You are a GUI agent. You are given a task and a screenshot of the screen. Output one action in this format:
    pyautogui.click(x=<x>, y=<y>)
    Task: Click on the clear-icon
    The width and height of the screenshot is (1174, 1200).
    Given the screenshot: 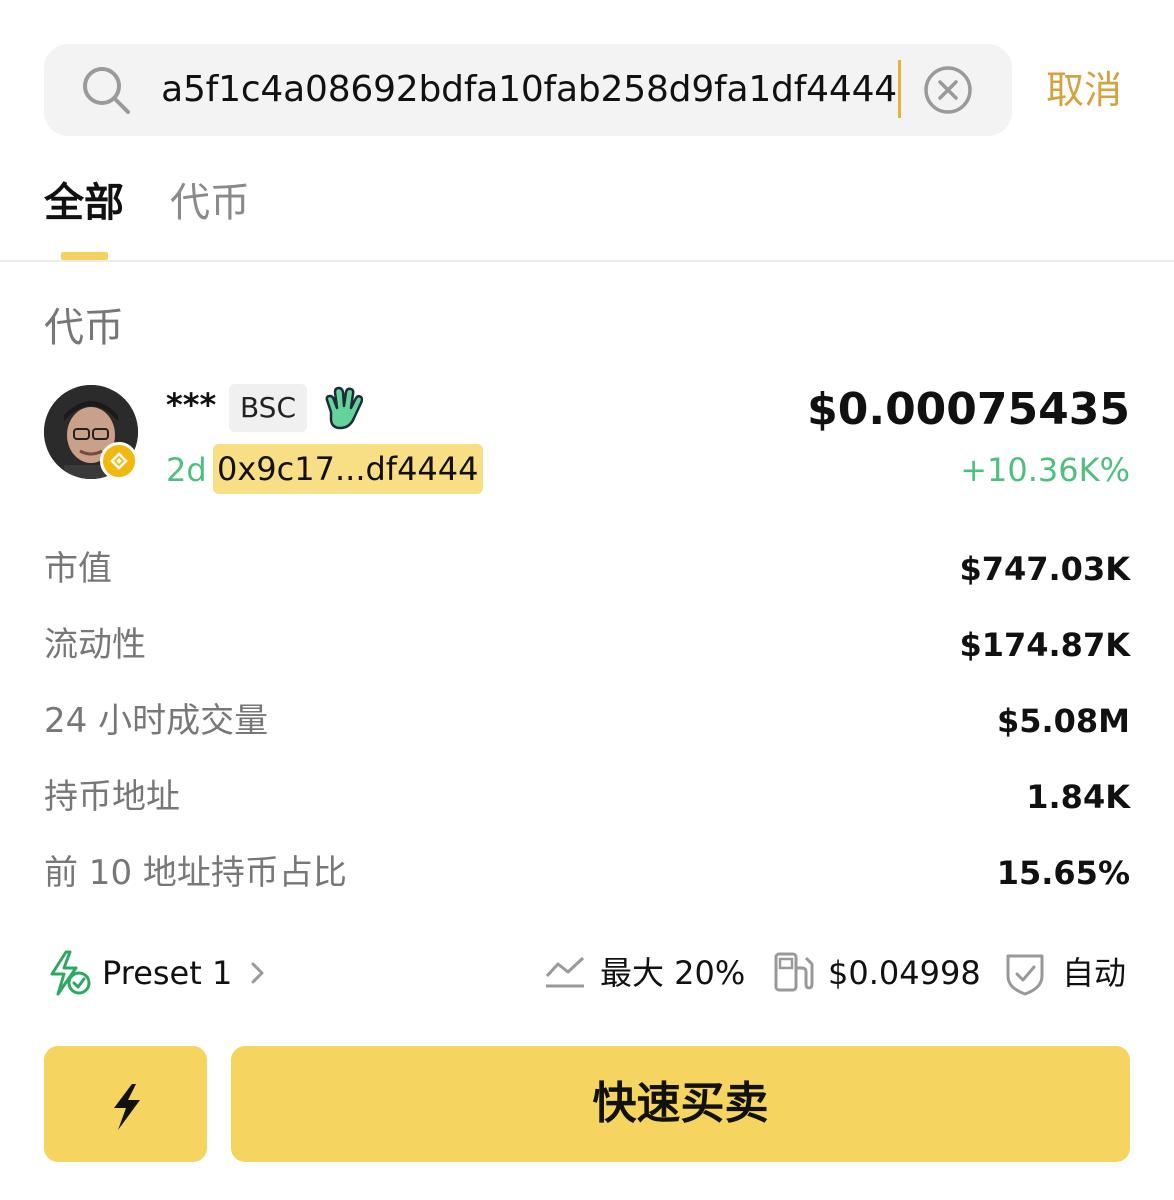 What is the action you would take?
    pyautogui.click(x=948, y=90)
    